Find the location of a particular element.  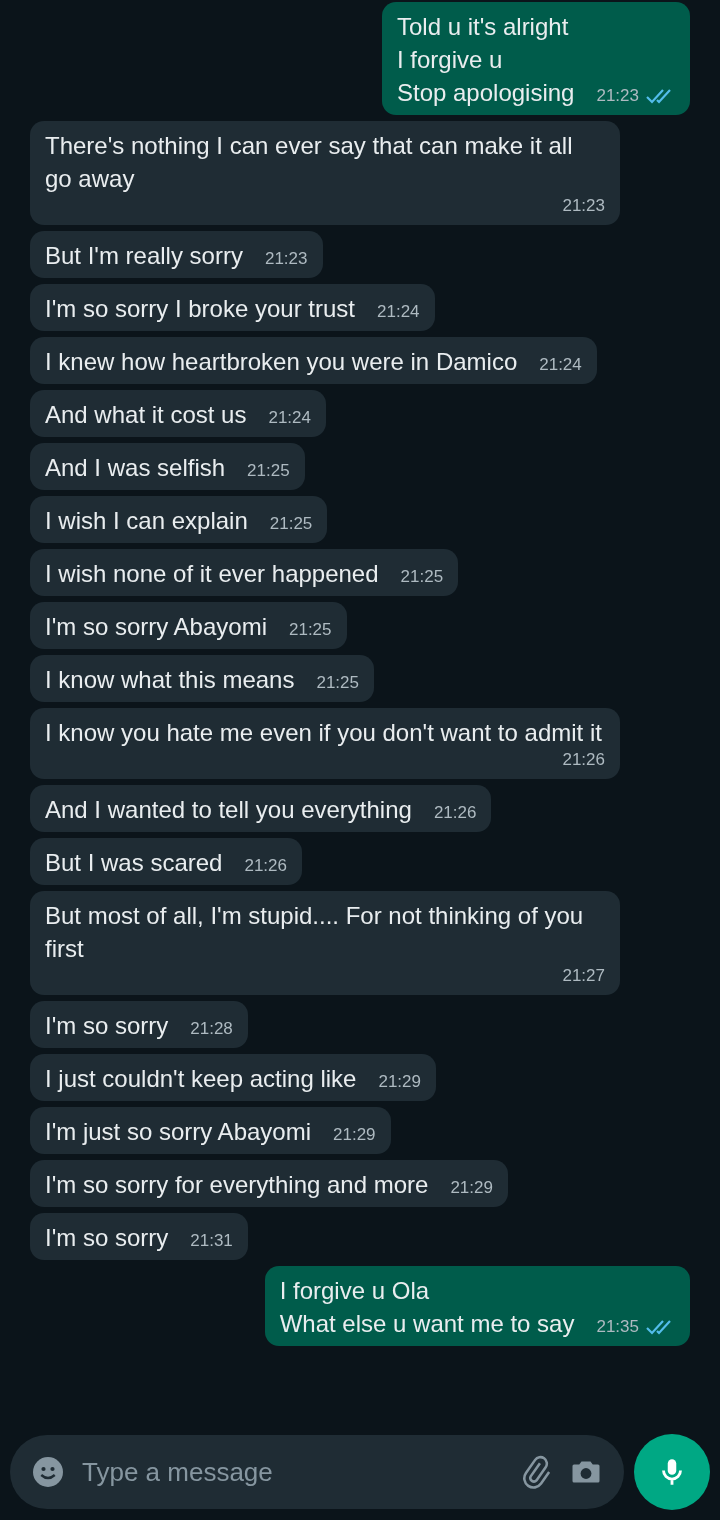

message-text: I knew how heartbroken you were in Damico is located at coordinates (281, 362).